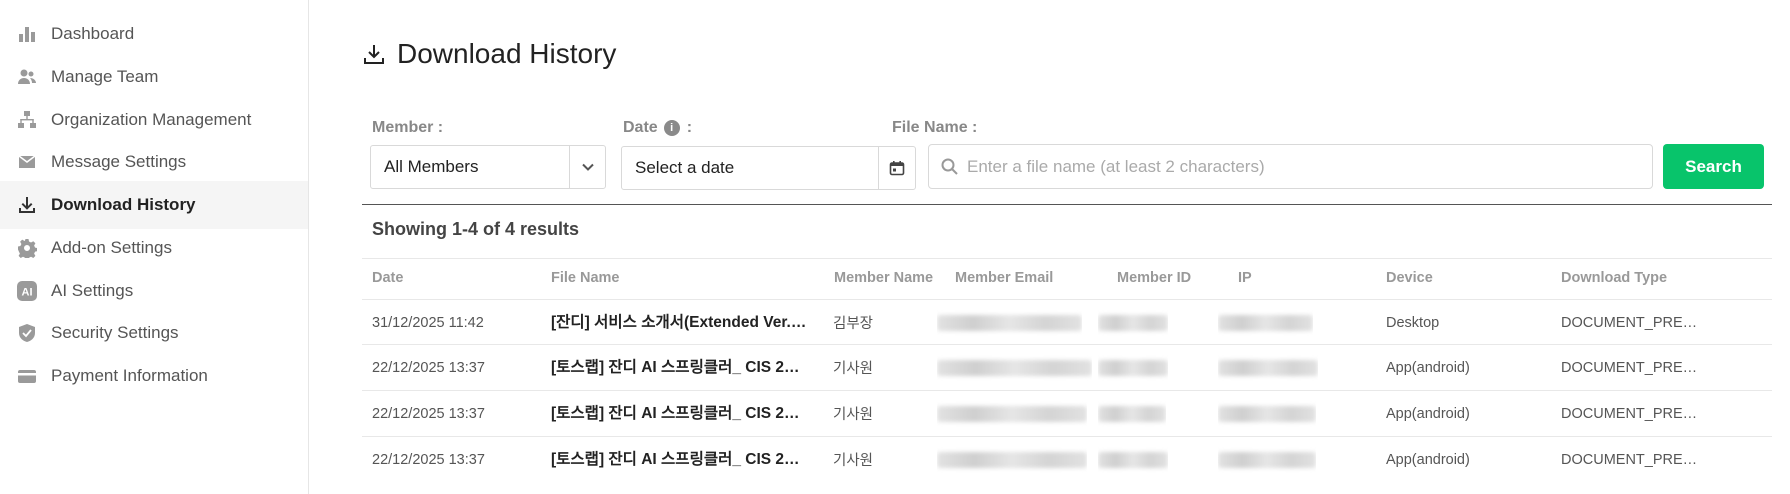 Image resolution: width=1790 pixels, height=494 pixels. Describe the element at coordinates (27, 120) in the screenshot. I see `org-chart-icon` at that location.